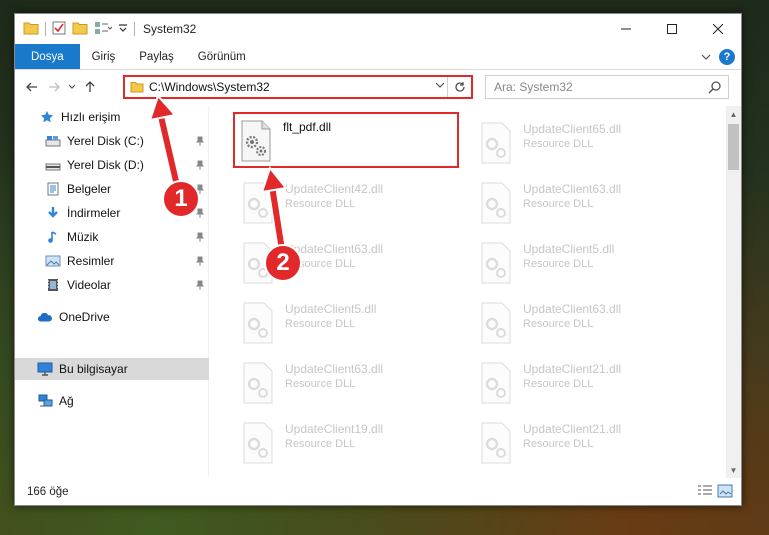 The width and height of the screenshot is (769, 535). Describe the element at coordinates (378, 57) in the screenshot. I see `ribbon-tabs: Dosya Giriş Paylaş Görünüm ?` at that location.